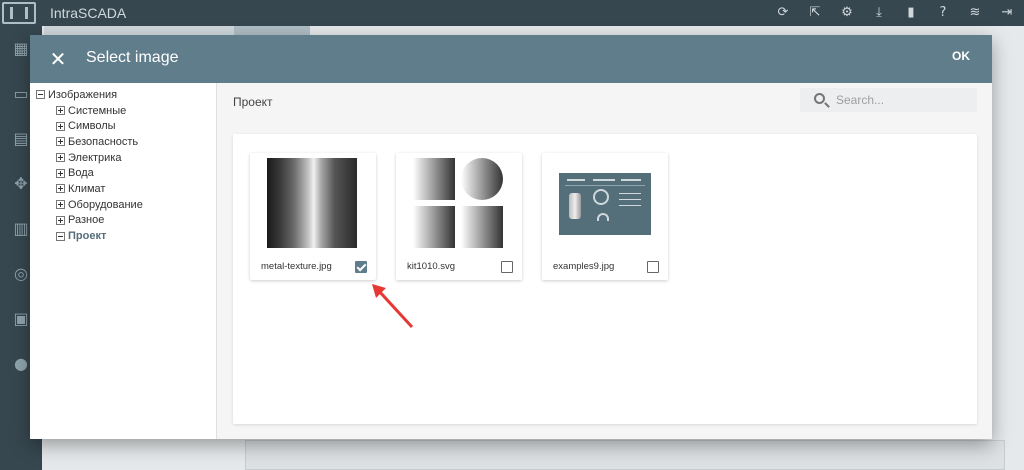  What do you see at coordinates (126, 189) in the screenshot?
I see `tree-item-climate: Климат` at bounding box center [126, 189].